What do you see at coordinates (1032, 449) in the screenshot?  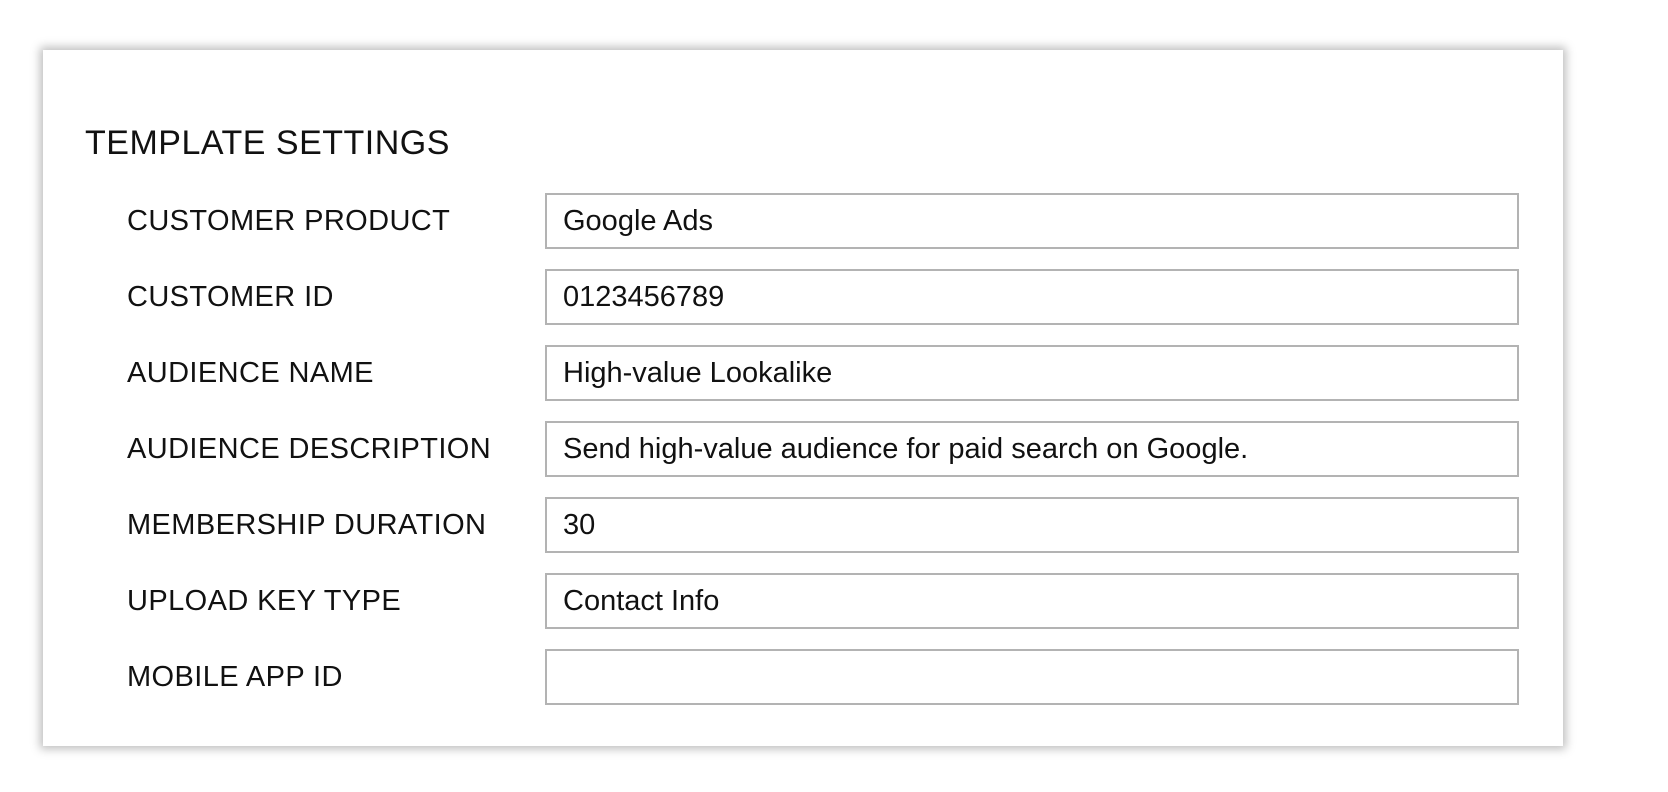 I see `audience-description-input` at bounding box center [1032, 449].